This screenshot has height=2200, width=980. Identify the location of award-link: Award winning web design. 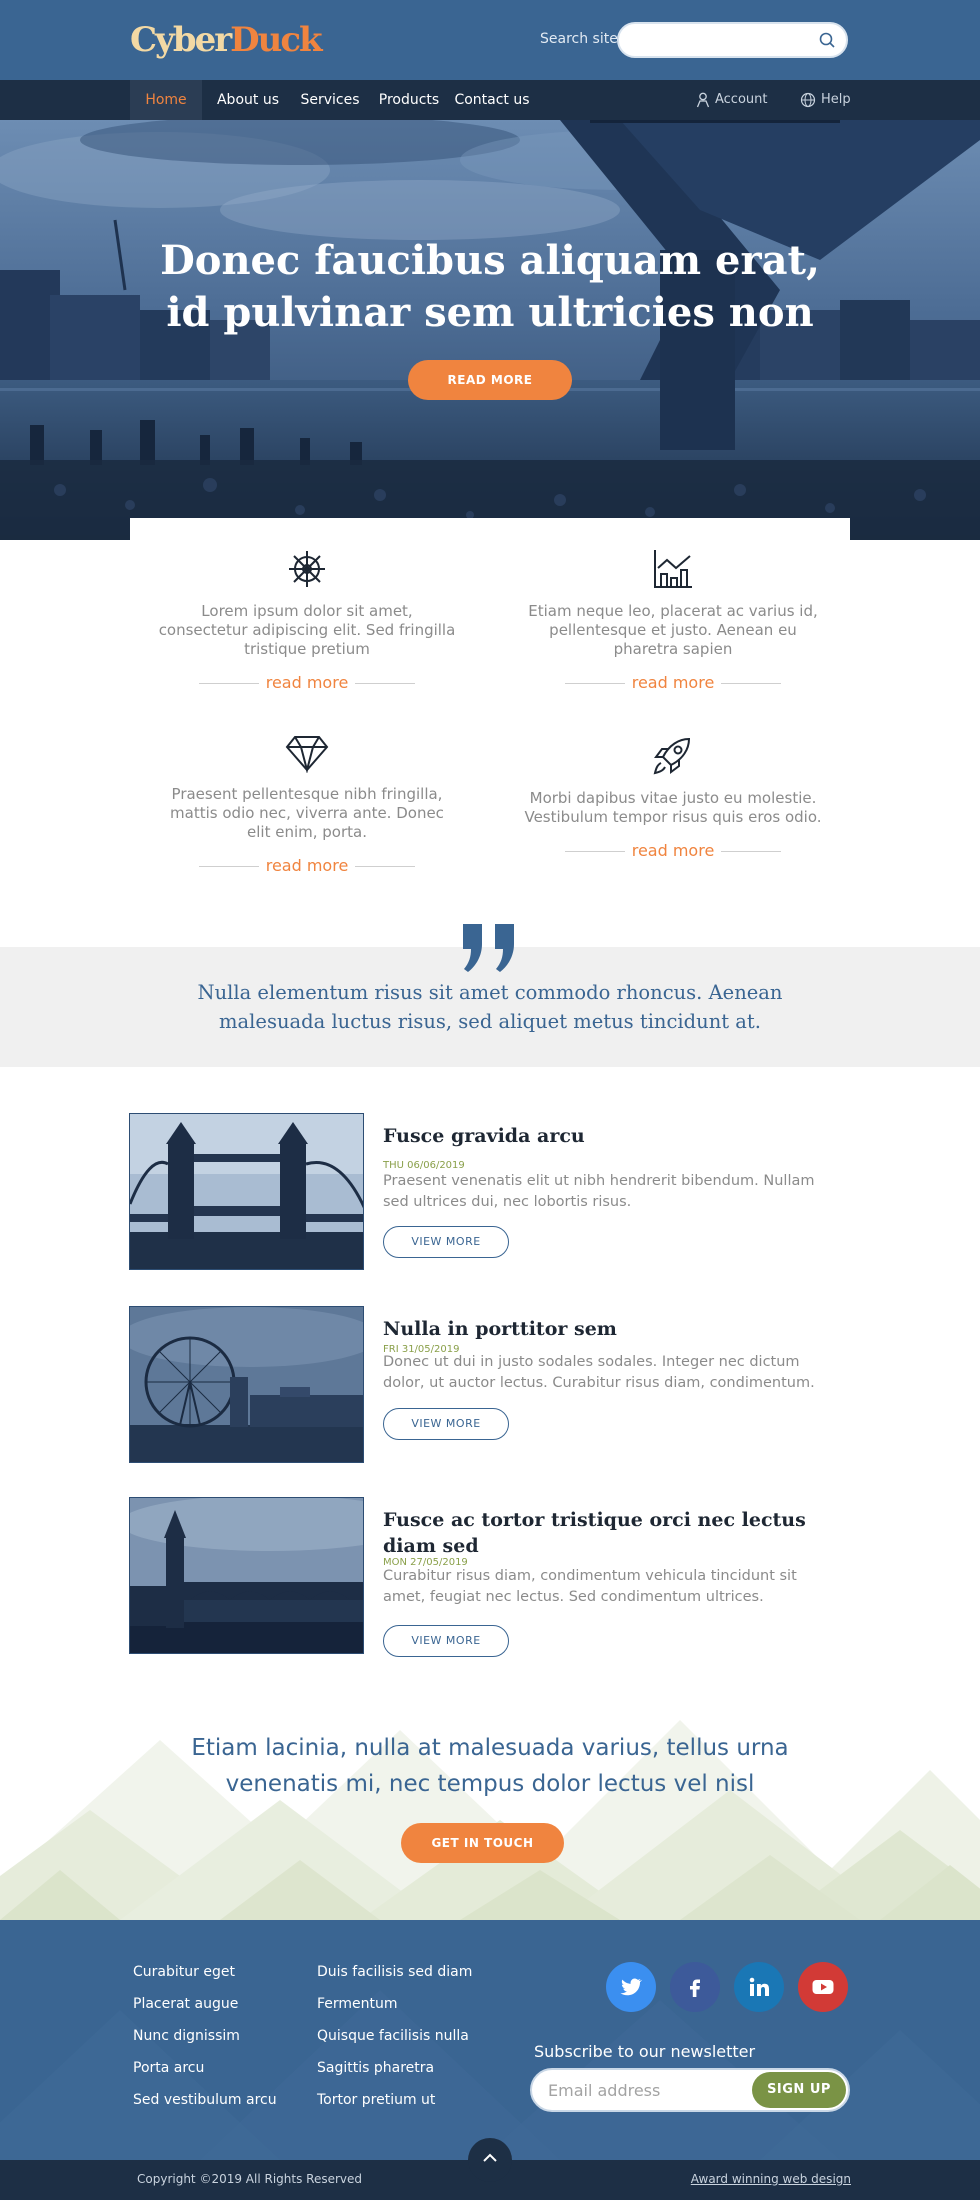
(771, 2179).